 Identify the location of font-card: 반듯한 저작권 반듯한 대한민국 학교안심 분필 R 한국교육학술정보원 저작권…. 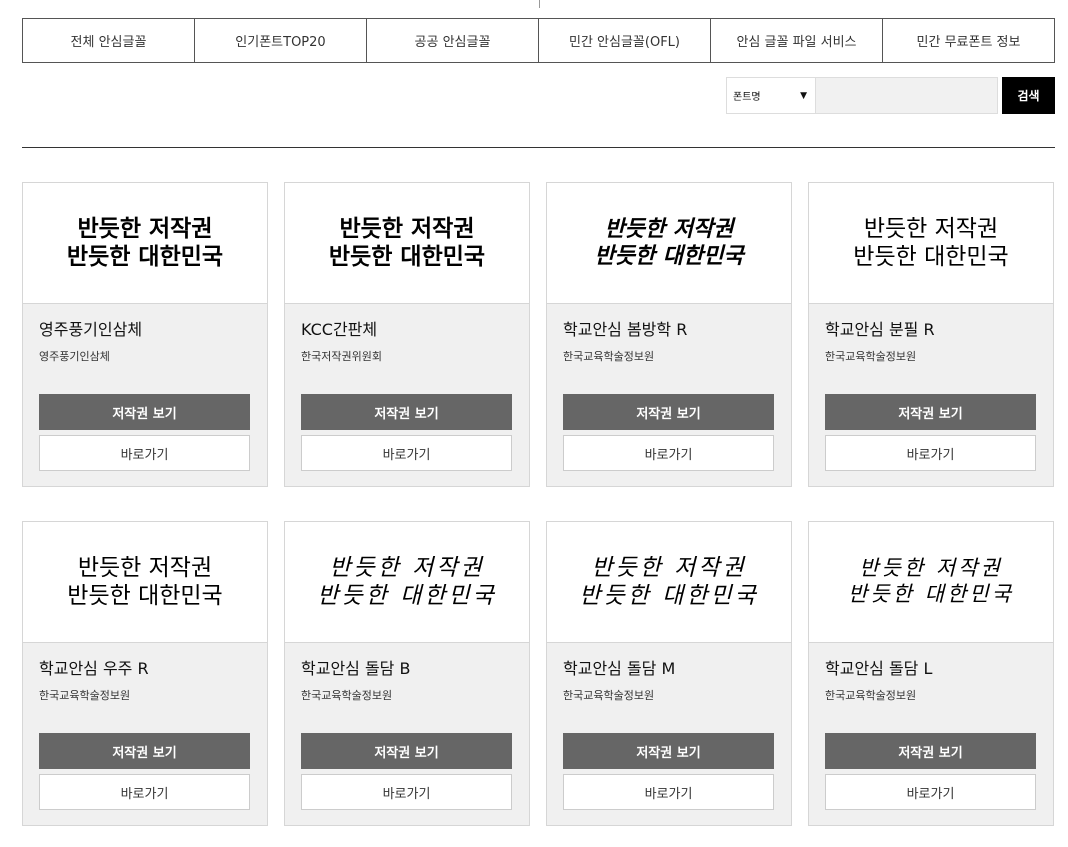
(931, 334).